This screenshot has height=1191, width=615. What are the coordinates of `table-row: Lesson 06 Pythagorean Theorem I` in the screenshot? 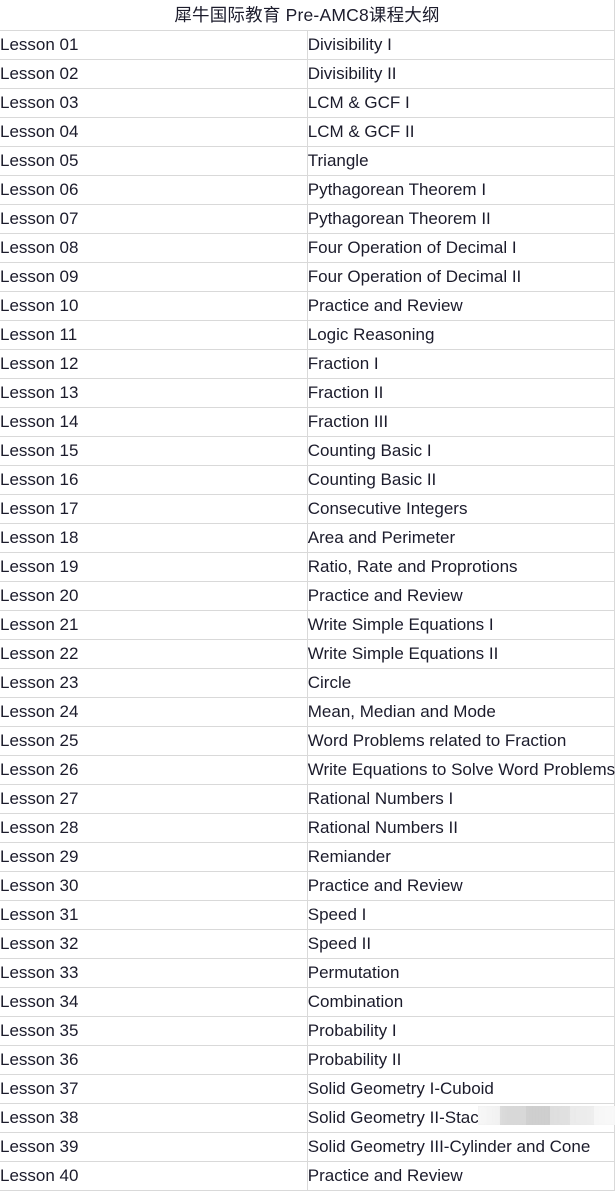 It's located at (307, 190).